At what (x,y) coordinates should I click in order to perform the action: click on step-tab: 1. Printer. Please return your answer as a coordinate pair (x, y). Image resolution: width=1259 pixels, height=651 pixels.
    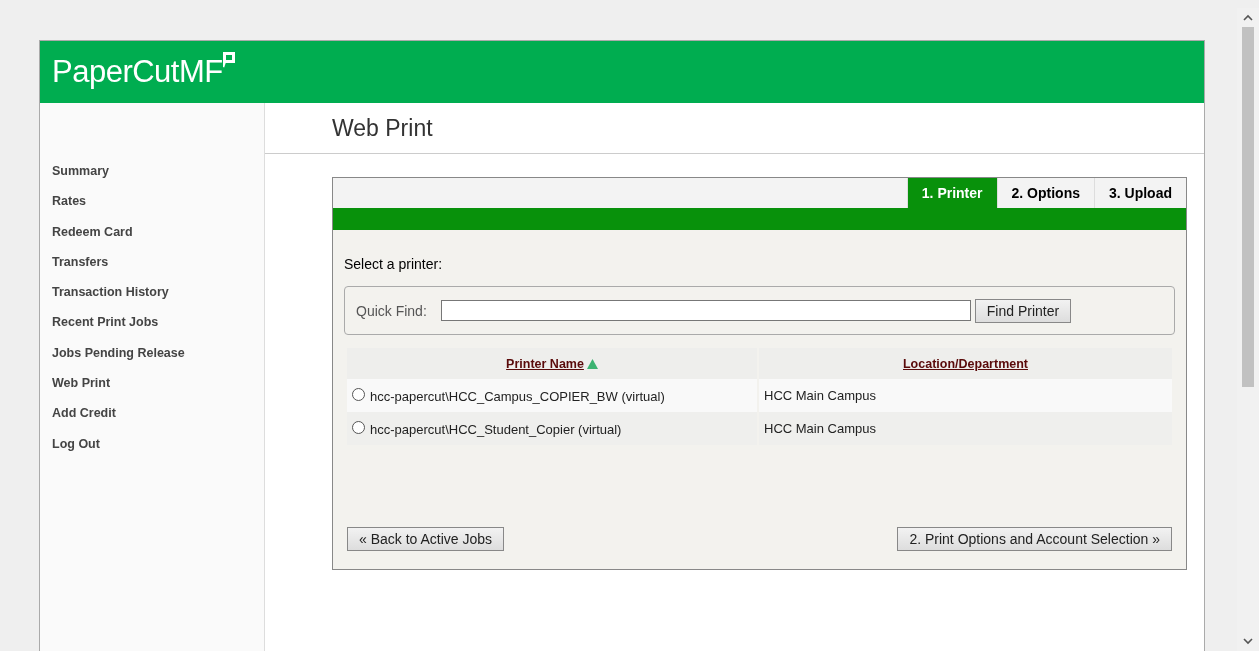
    Looking at the image, I should click on (951, 193).